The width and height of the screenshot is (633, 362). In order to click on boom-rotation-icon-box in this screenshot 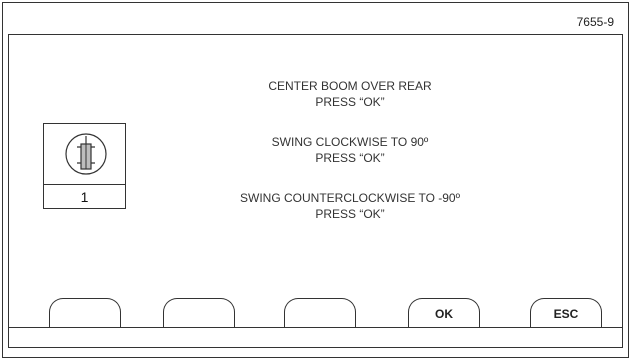, I will do `click(84, 154)`.